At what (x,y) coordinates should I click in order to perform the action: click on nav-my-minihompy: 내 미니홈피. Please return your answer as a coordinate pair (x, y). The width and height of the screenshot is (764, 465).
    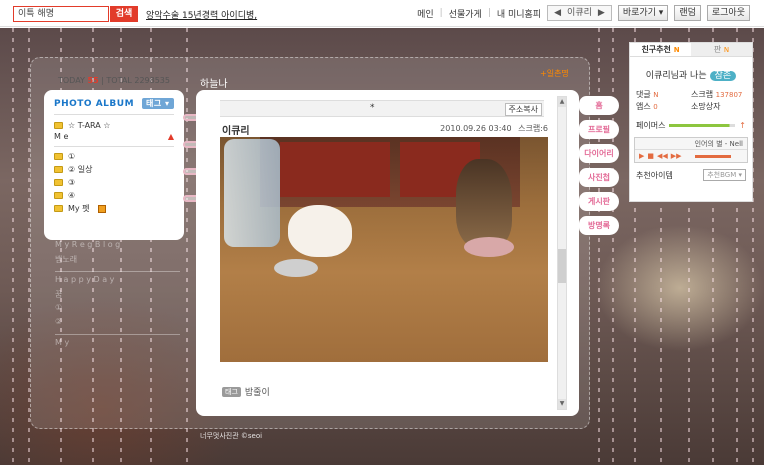
    Looking at the image, I should click on (519, 13).